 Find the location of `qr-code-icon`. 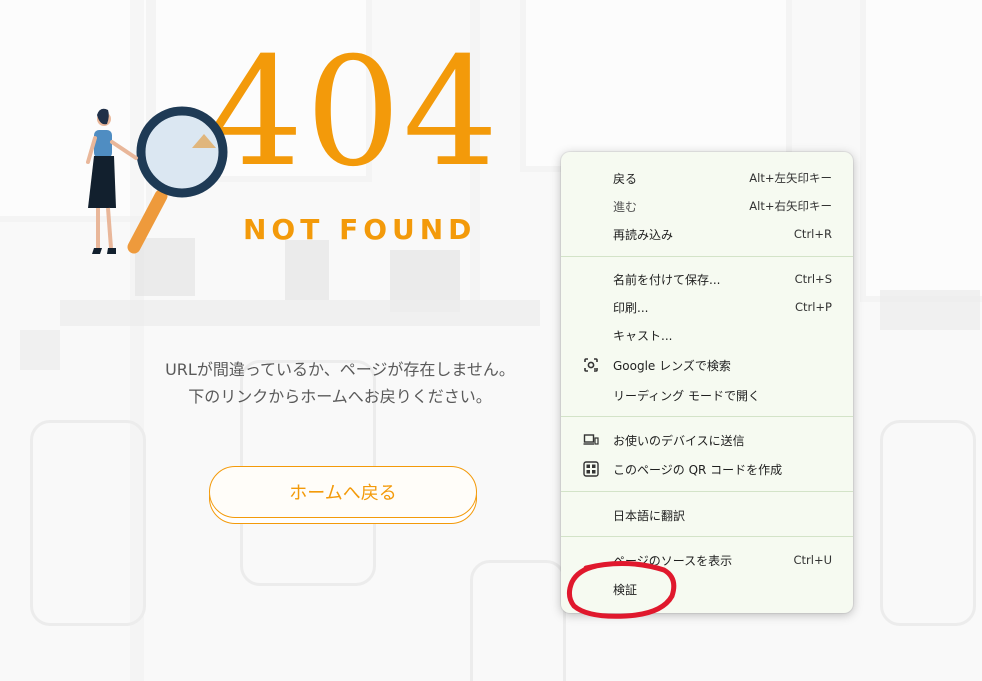

qr-code-icon is located at coordinates (591, 469).